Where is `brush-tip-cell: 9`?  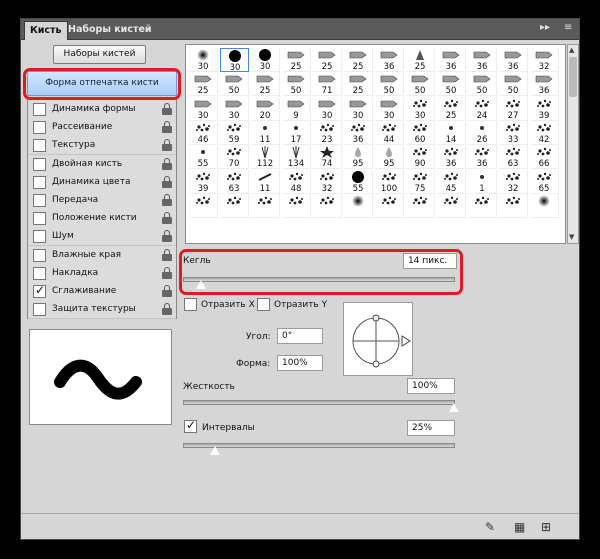
brush-tip-cell: 9 is located at coordinates (296, 108).